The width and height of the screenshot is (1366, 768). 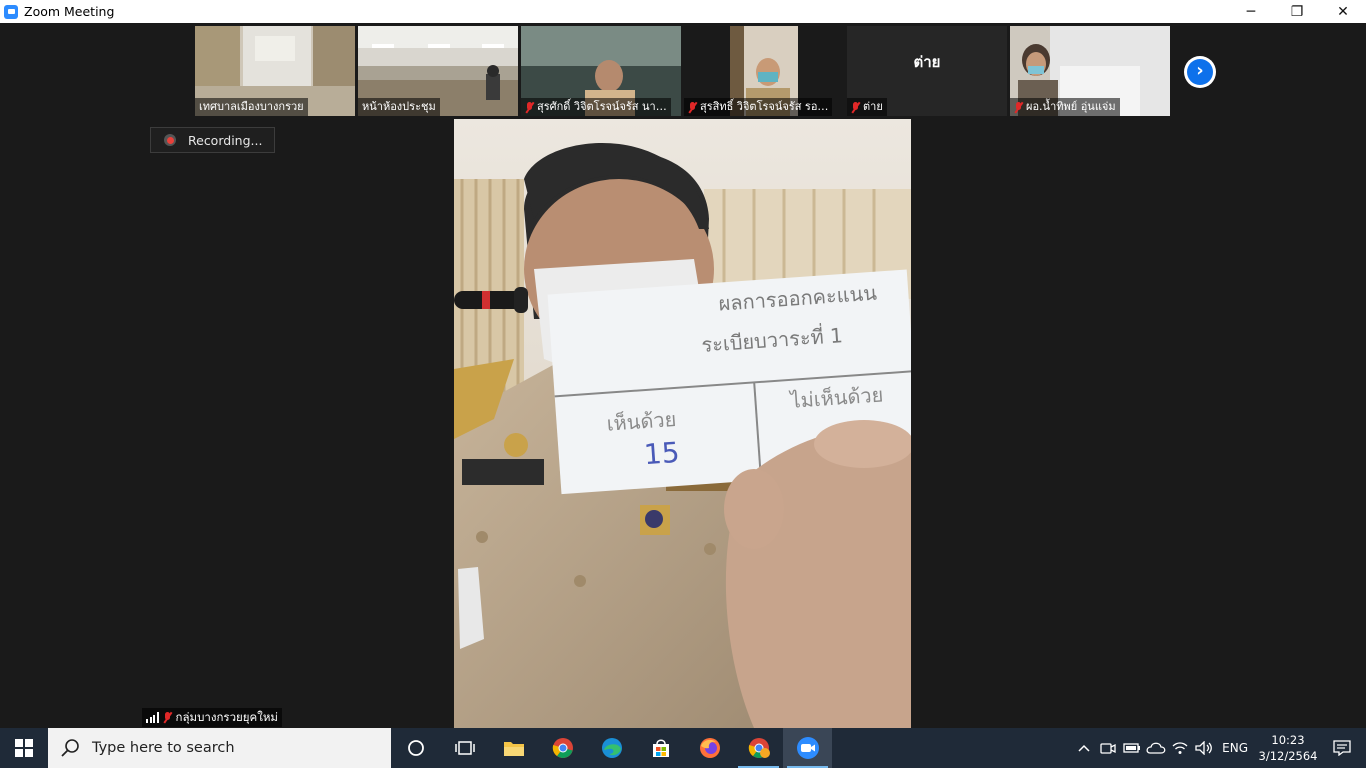 What do you see at coordinates (1251, 11) in the screenshot?
I see `minimize-button: ─` at bounding box center [1251, 11].